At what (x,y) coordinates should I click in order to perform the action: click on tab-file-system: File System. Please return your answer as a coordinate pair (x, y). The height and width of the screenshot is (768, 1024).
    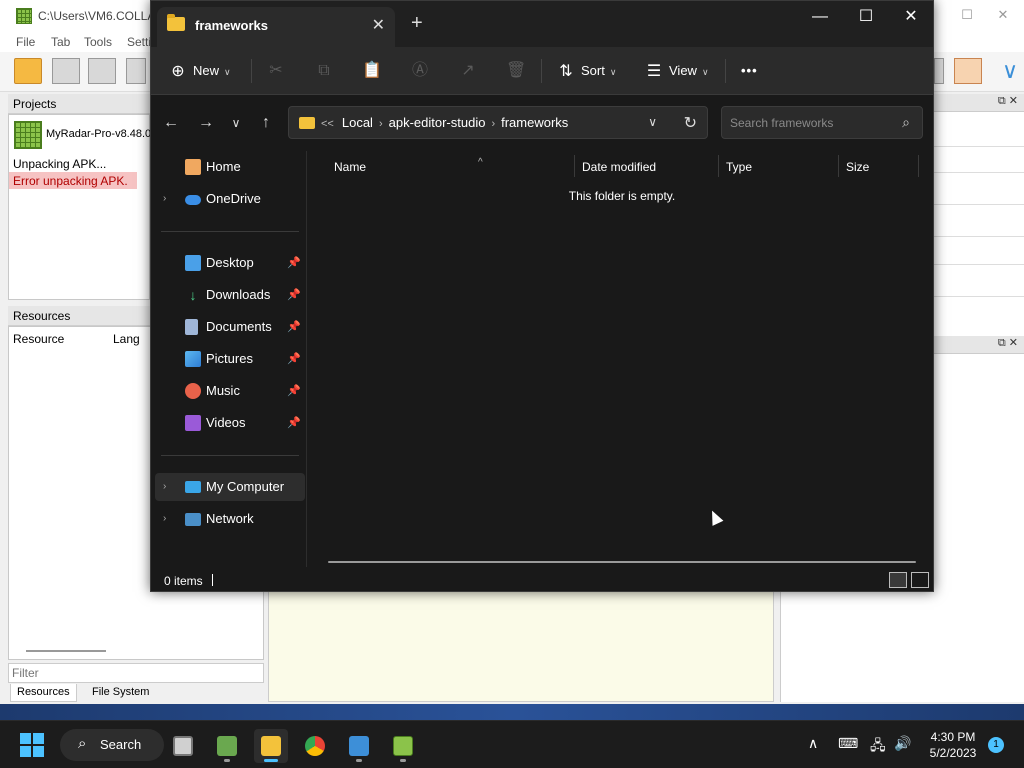
    Looking at the image, I should click on (120, 693).